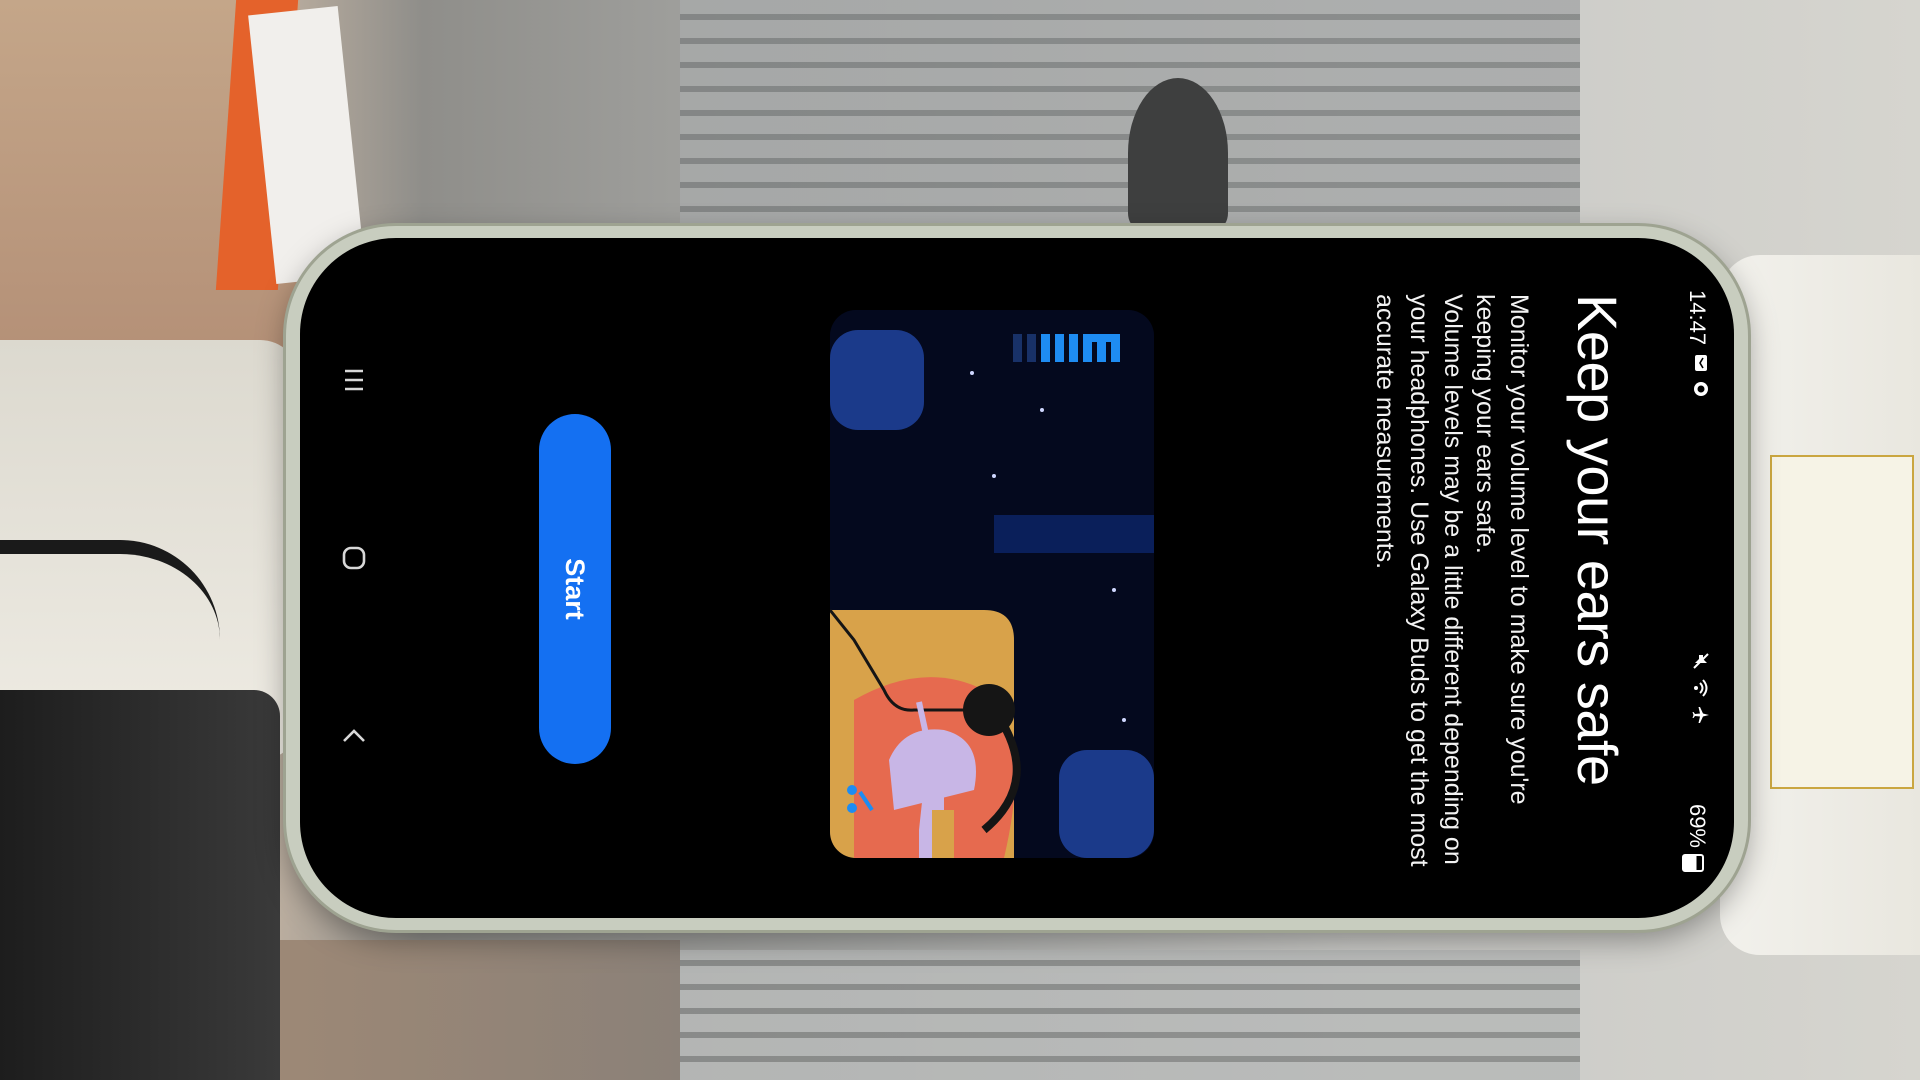 This screenshot has width=1920, height=1080. I want to click on home-icon, so click(354, 558).